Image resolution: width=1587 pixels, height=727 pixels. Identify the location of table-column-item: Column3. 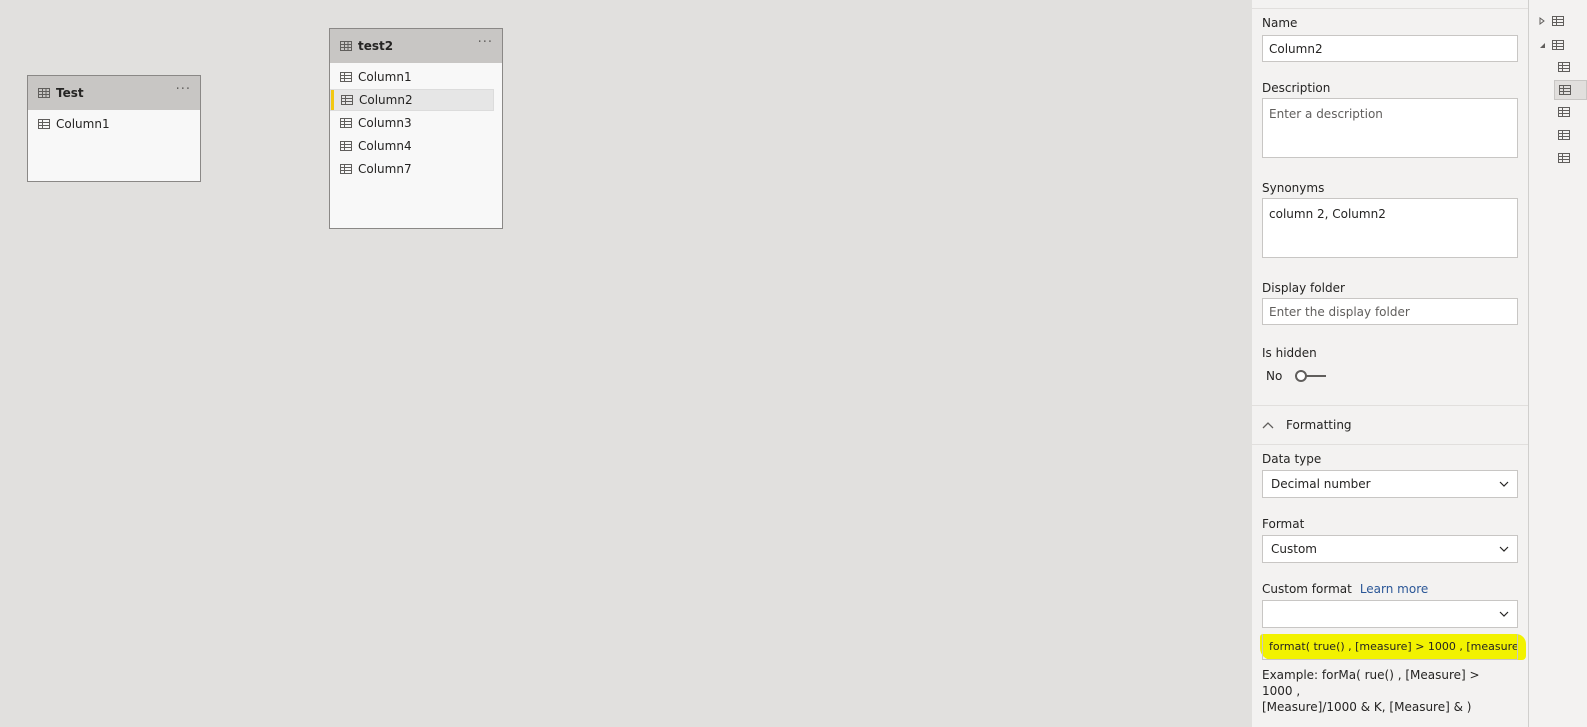
(412, 123).